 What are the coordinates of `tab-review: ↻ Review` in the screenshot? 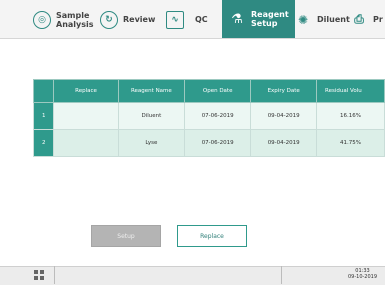 It's located at (127, 19).